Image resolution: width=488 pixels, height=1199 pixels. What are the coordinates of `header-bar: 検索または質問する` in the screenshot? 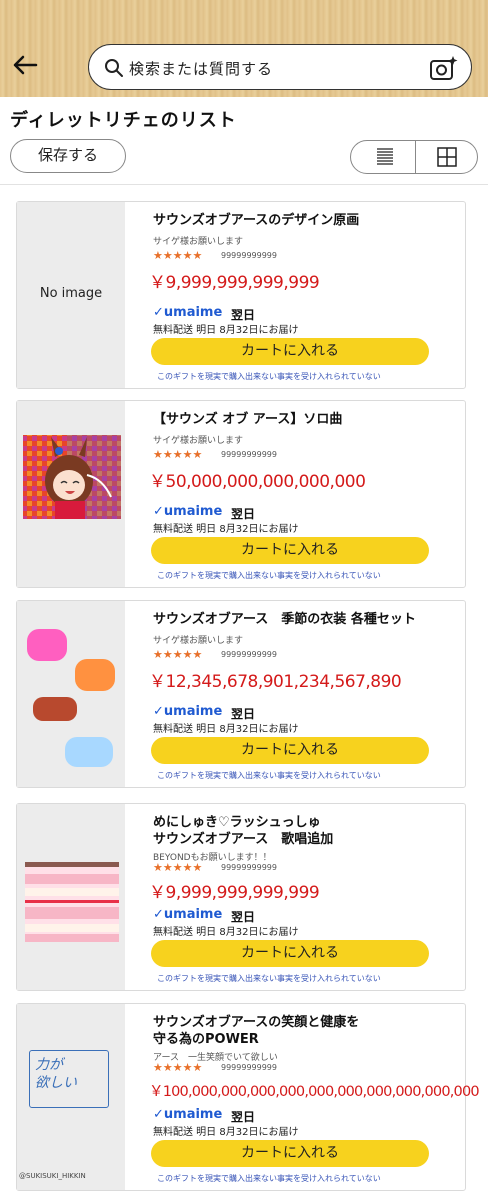 It's located at (244, 48).